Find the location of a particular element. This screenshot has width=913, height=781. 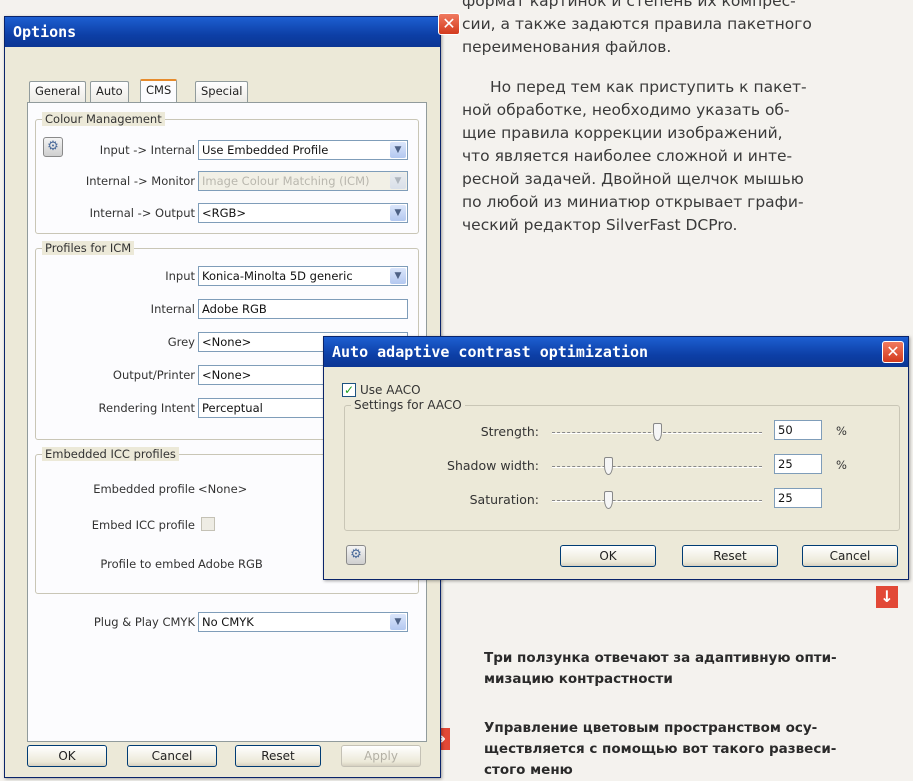

apply-button: Apply is located at coordinates (381, 756).